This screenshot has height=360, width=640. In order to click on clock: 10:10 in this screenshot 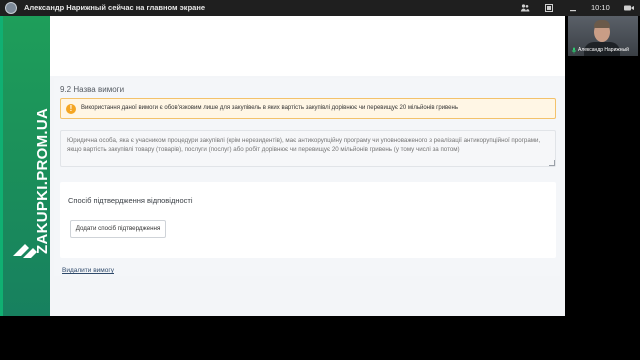, I will do `click(600, 7)`.